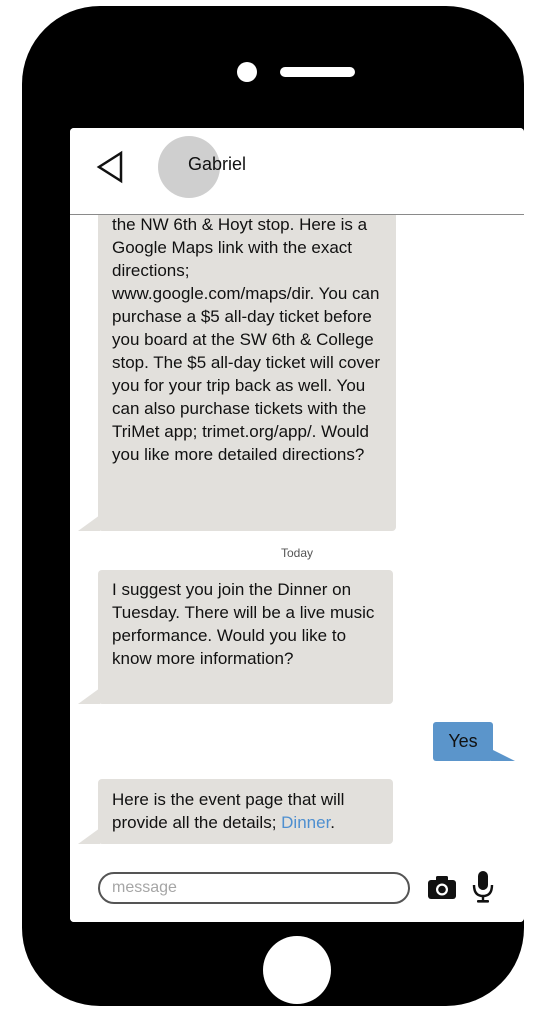 The width and height of the screenshot is (533, 1010). Describe the element at coordinates (442, 887) in the screenshot. I see `camera-icon` at that location.